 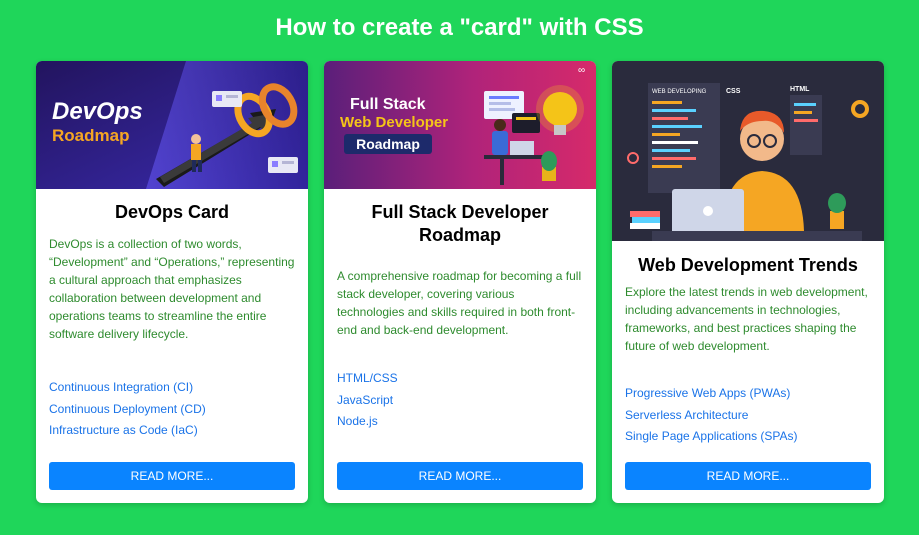 What do you see at coordinates (800, 89) in the screenshot?
I see `svg-text: HTML` at bounding box center [800, 89].